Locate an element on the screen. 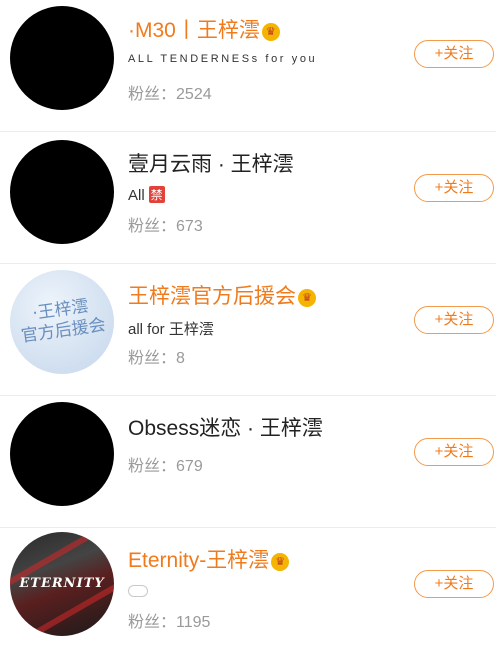 This screenshot has height=660, width=496. user-bio: all for 王梓澐 is located at coordinates (171, 329).